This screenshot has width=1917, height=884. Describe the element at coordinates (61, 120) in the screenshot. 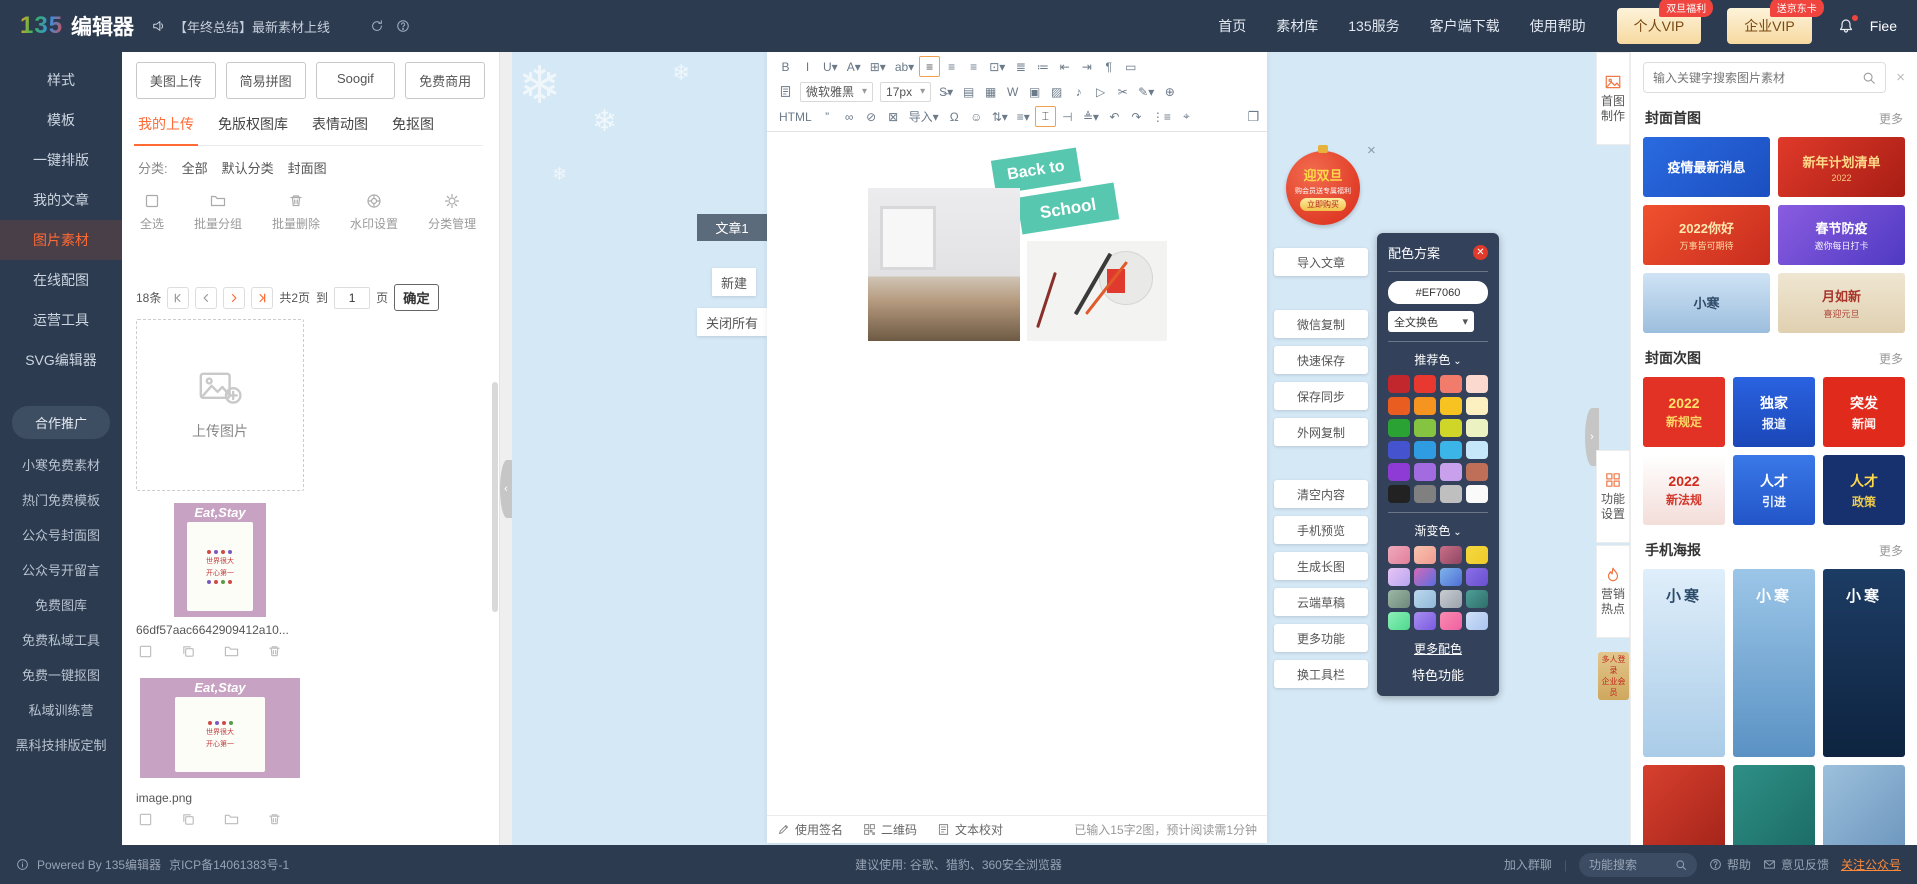

I see `sidebar-item: 模板` at that location.